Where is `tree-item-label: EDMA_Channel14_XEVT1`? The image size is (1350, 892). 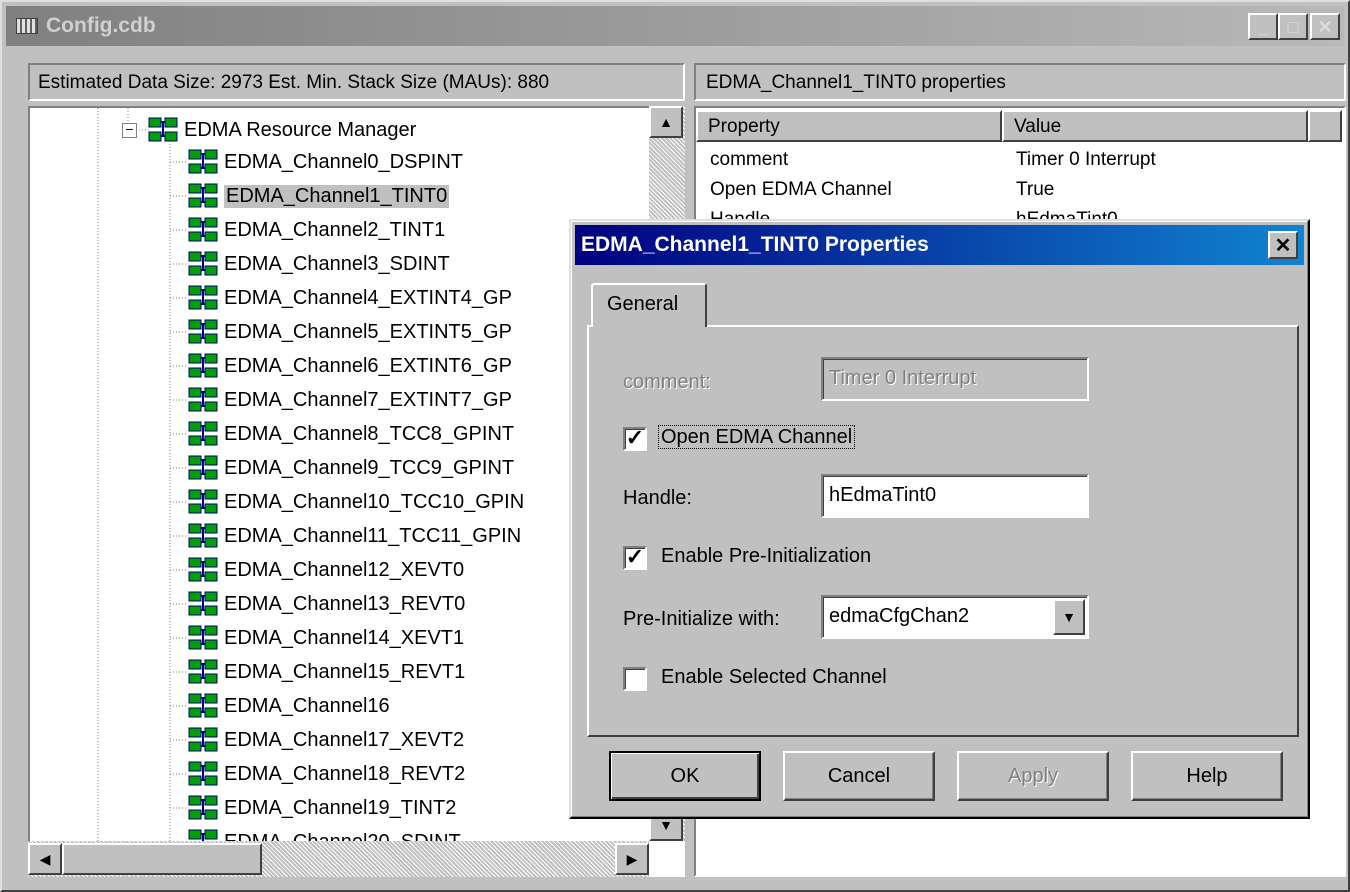
tree-item-label: EDMA_Channel14_XEVT1 is located at coordinates (344, 637).